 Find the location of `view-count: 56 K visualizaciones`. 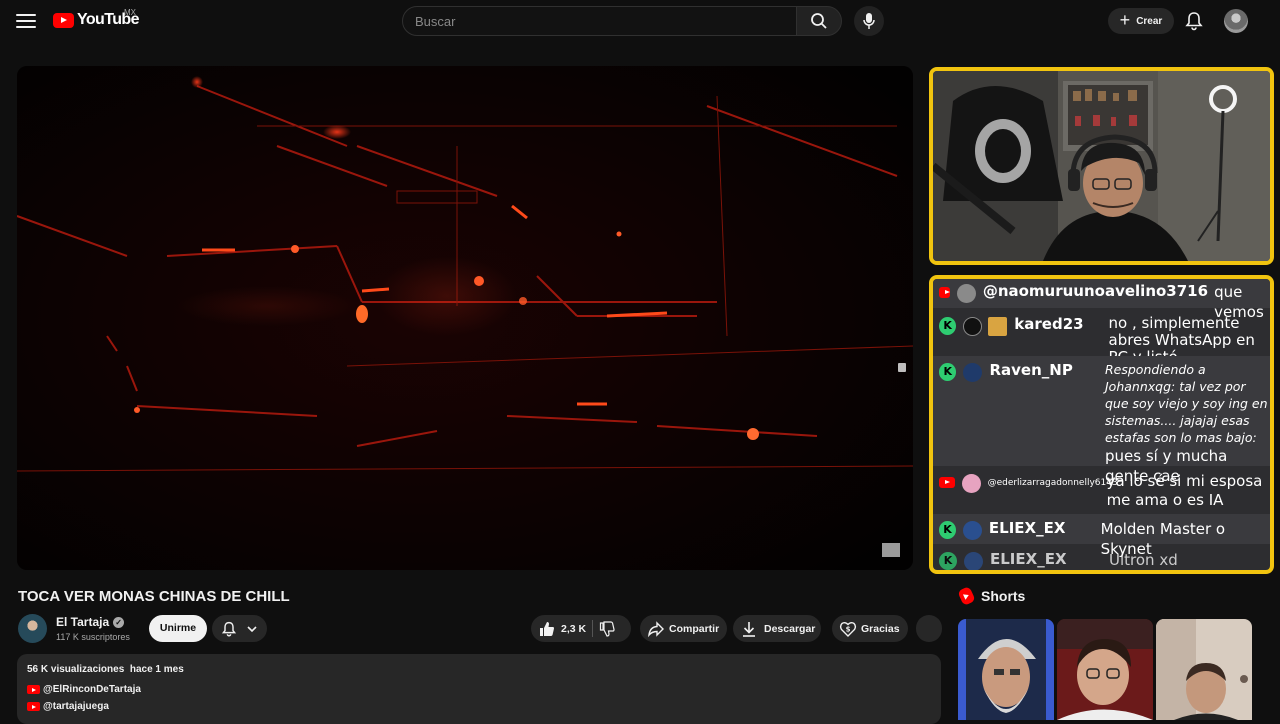

view-count: 56 K visualizaciones is located at coordinates (76, 669).